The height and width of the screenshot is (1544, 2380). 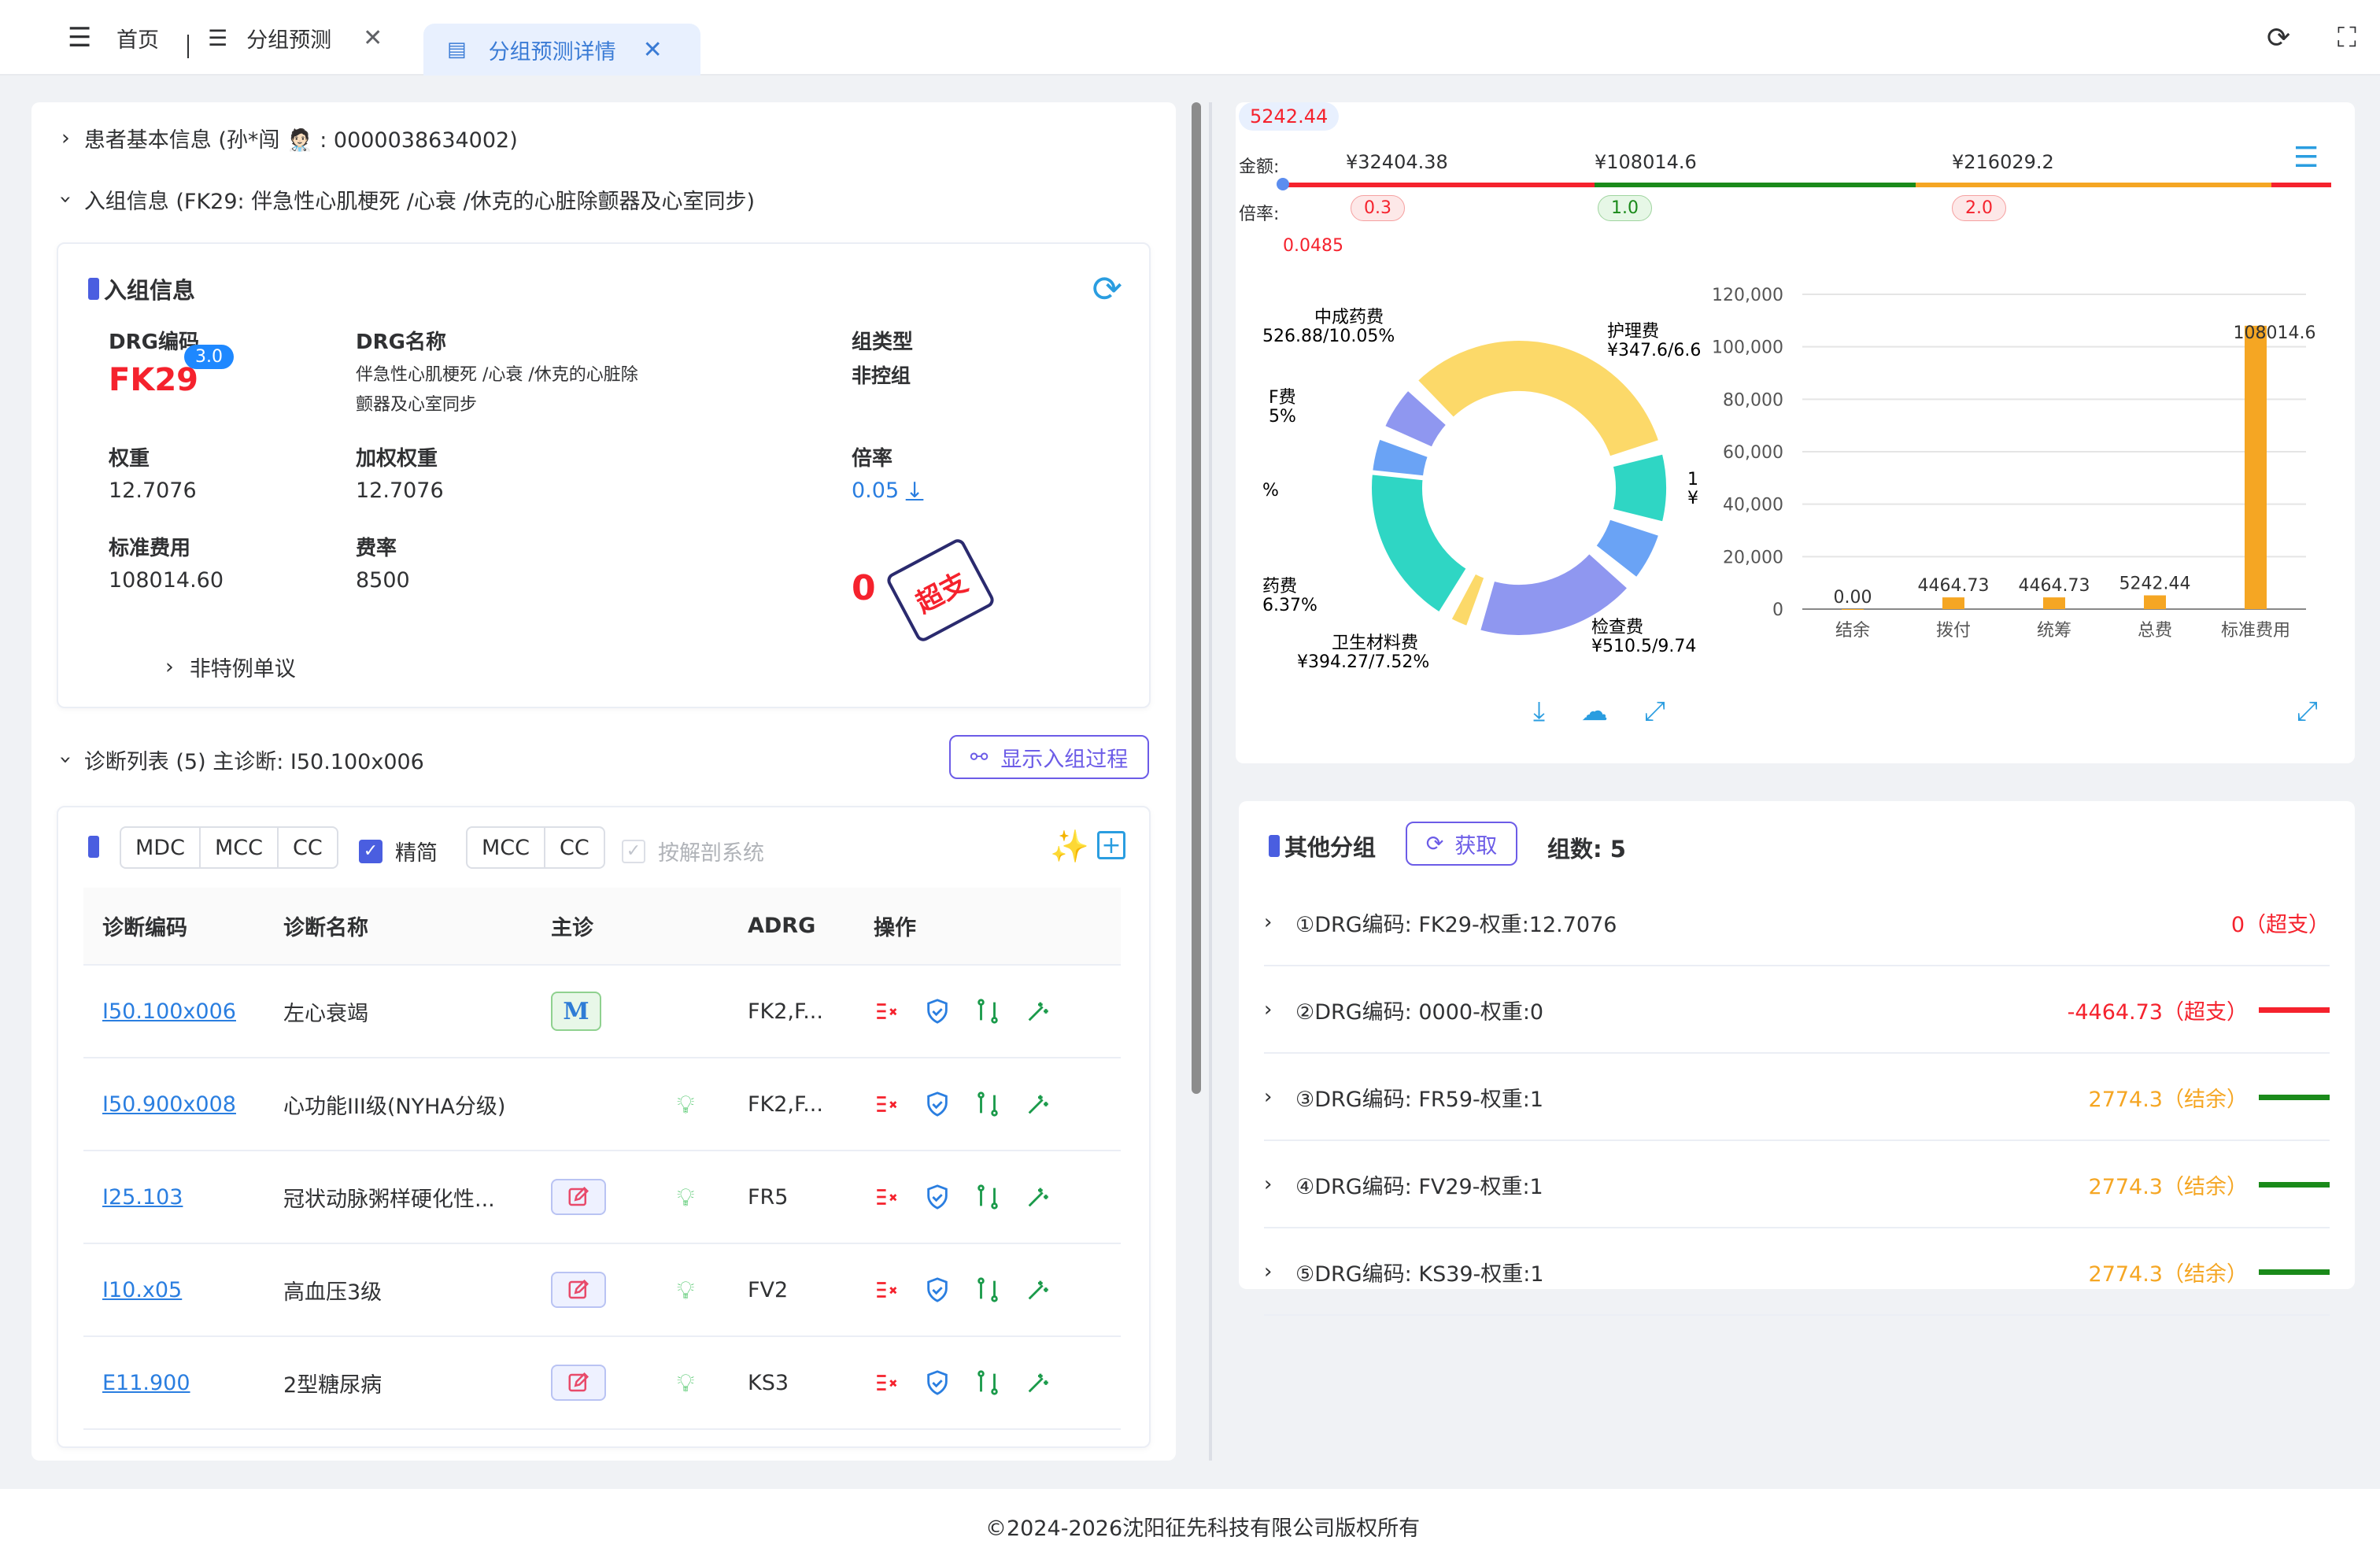 I want to click on seg-mdc: MDC, so click(x=161, y=847).